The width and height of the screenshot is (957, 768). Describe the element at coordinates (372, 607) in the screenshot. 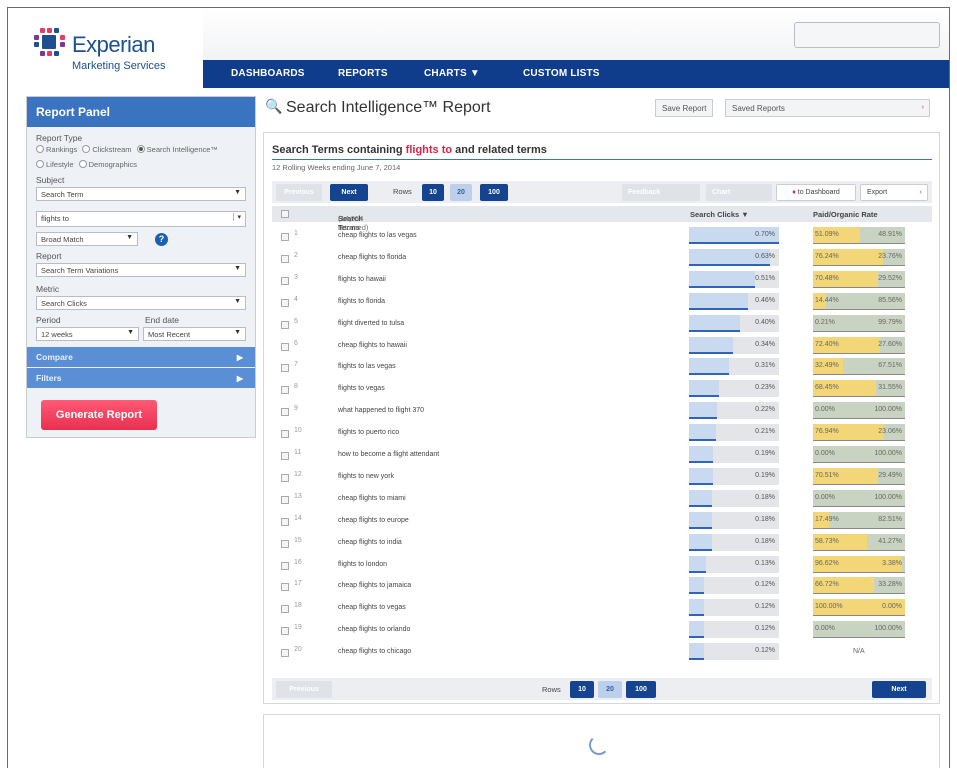

I see `search-term-link: cheap flights to vegas` at that location.